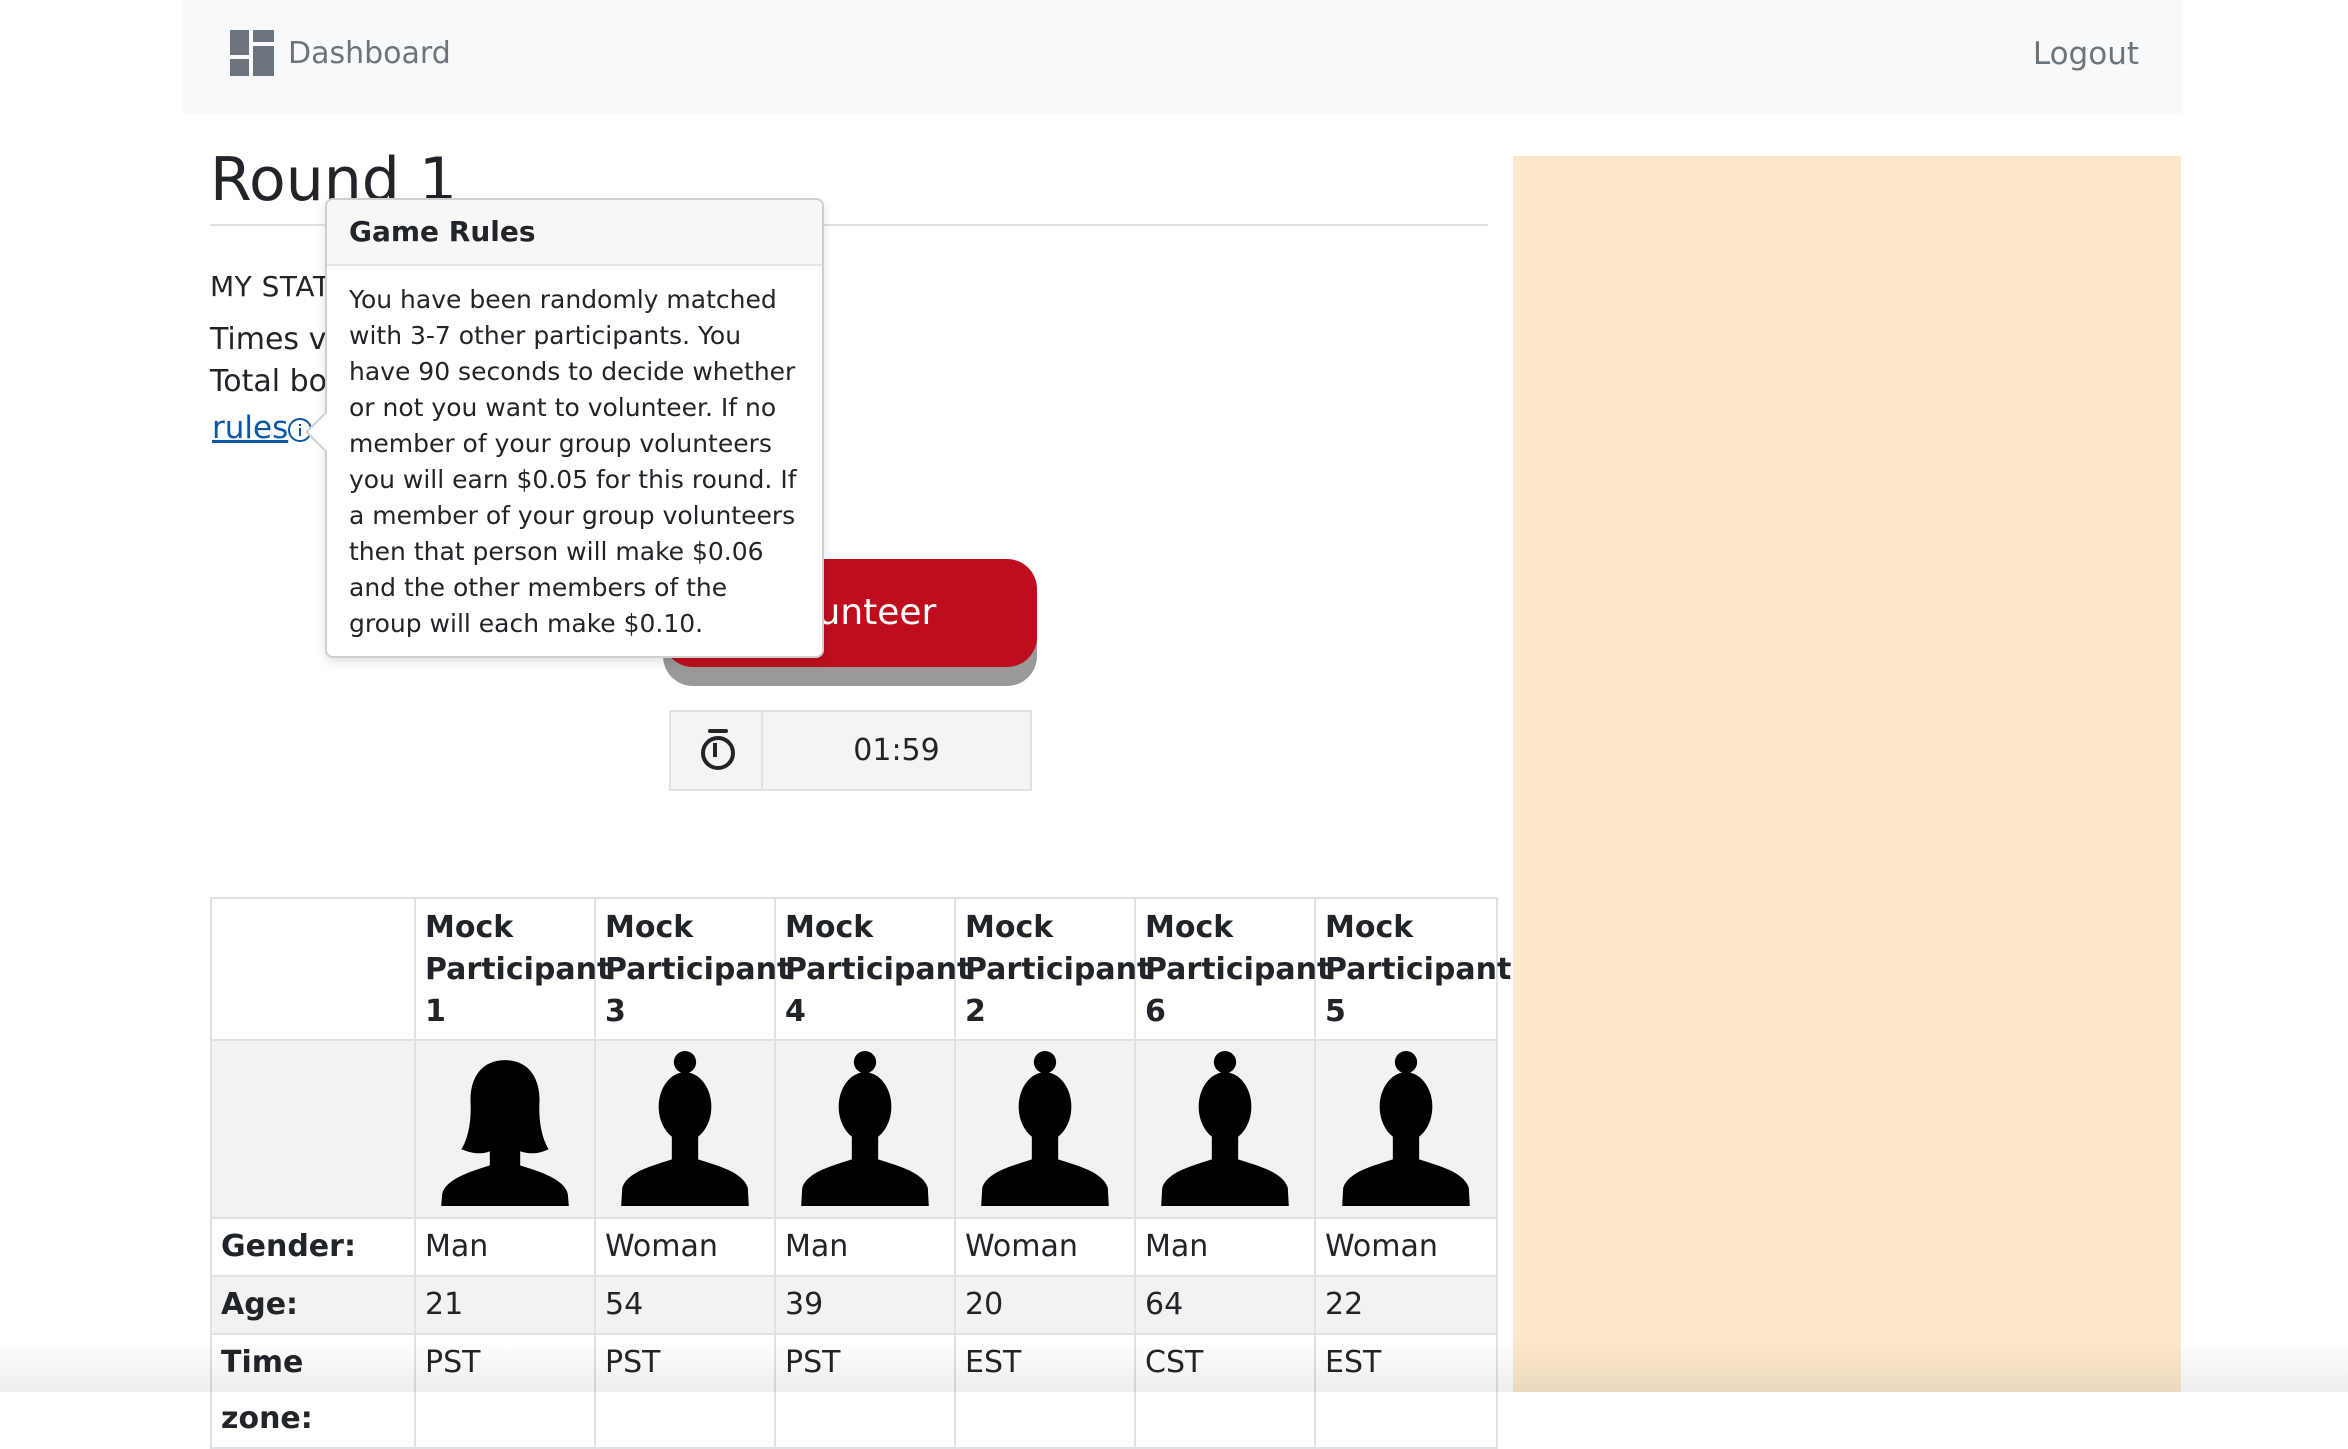 The width and height of the screenshot is (2348, 1449). I want to click on gender-label: Gender:, so click(313, 1247).